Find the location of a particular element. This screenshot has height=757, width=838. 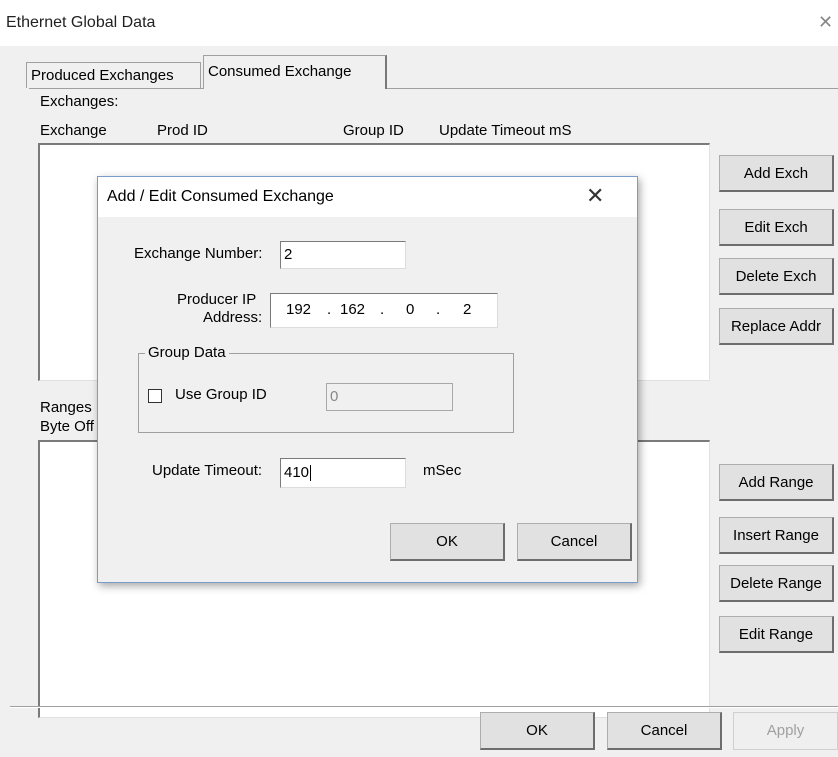

delete-range-button: Delete Range is located at coordinates (776, 583).